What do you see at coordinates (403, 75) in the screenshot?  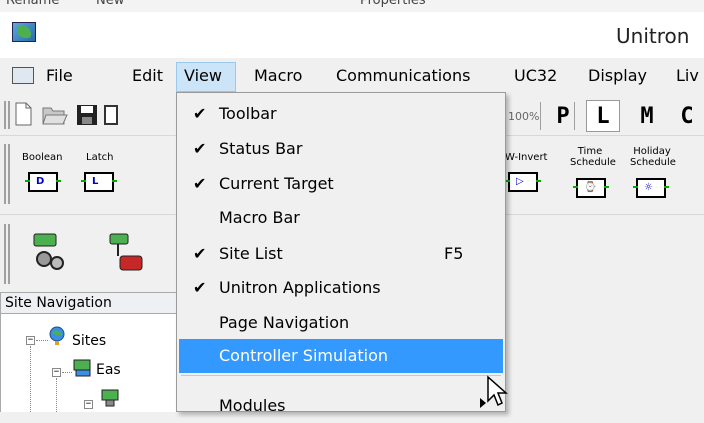 I see `menu-communications: Communications` at bounding box center [403, 75].